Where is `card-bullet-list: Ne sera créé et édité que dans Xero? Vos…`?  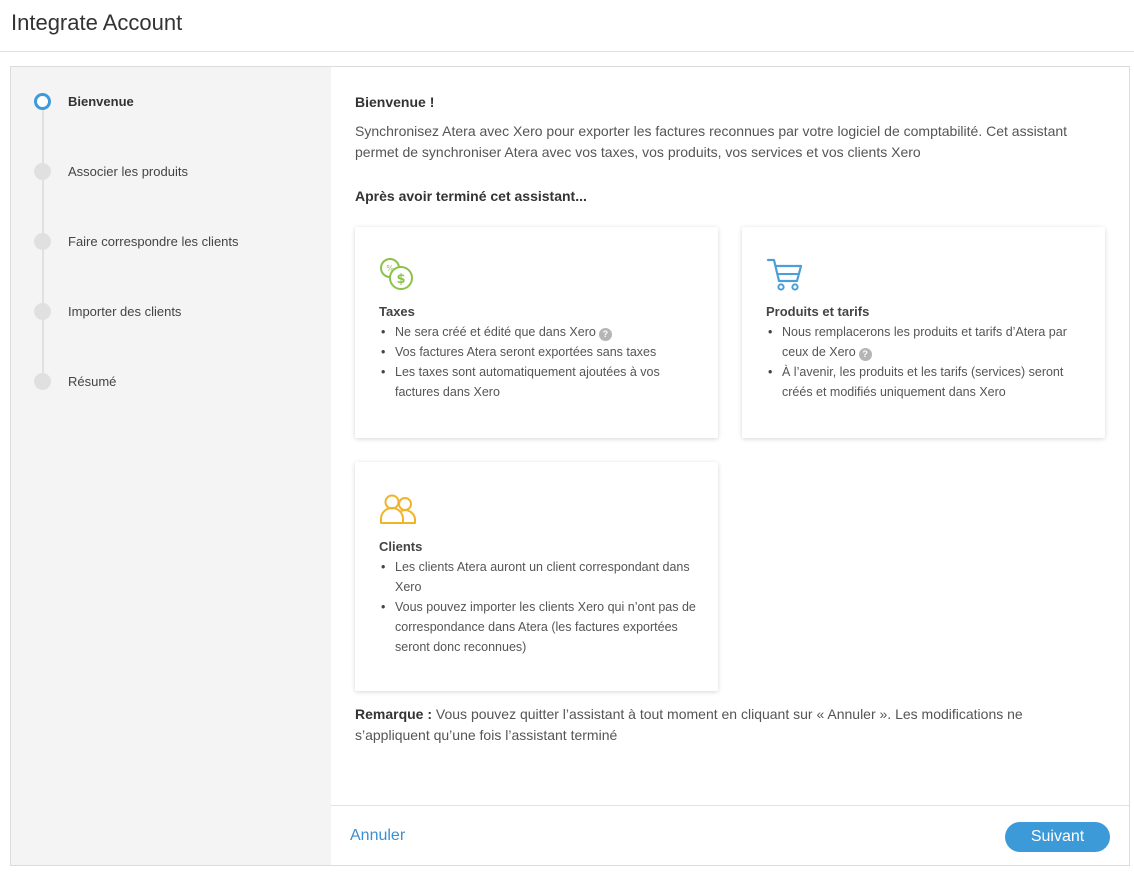 card-bullet-list: Ne sera créé et édité que dans Xero? Vos… is located at coordinates (539, 362).